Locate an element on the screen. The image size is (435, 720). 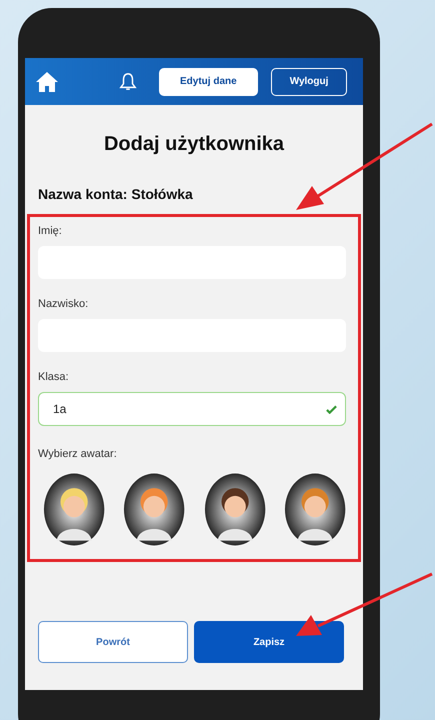
page-title: Dodaj użytkownika is located at coordinates (194, 144).